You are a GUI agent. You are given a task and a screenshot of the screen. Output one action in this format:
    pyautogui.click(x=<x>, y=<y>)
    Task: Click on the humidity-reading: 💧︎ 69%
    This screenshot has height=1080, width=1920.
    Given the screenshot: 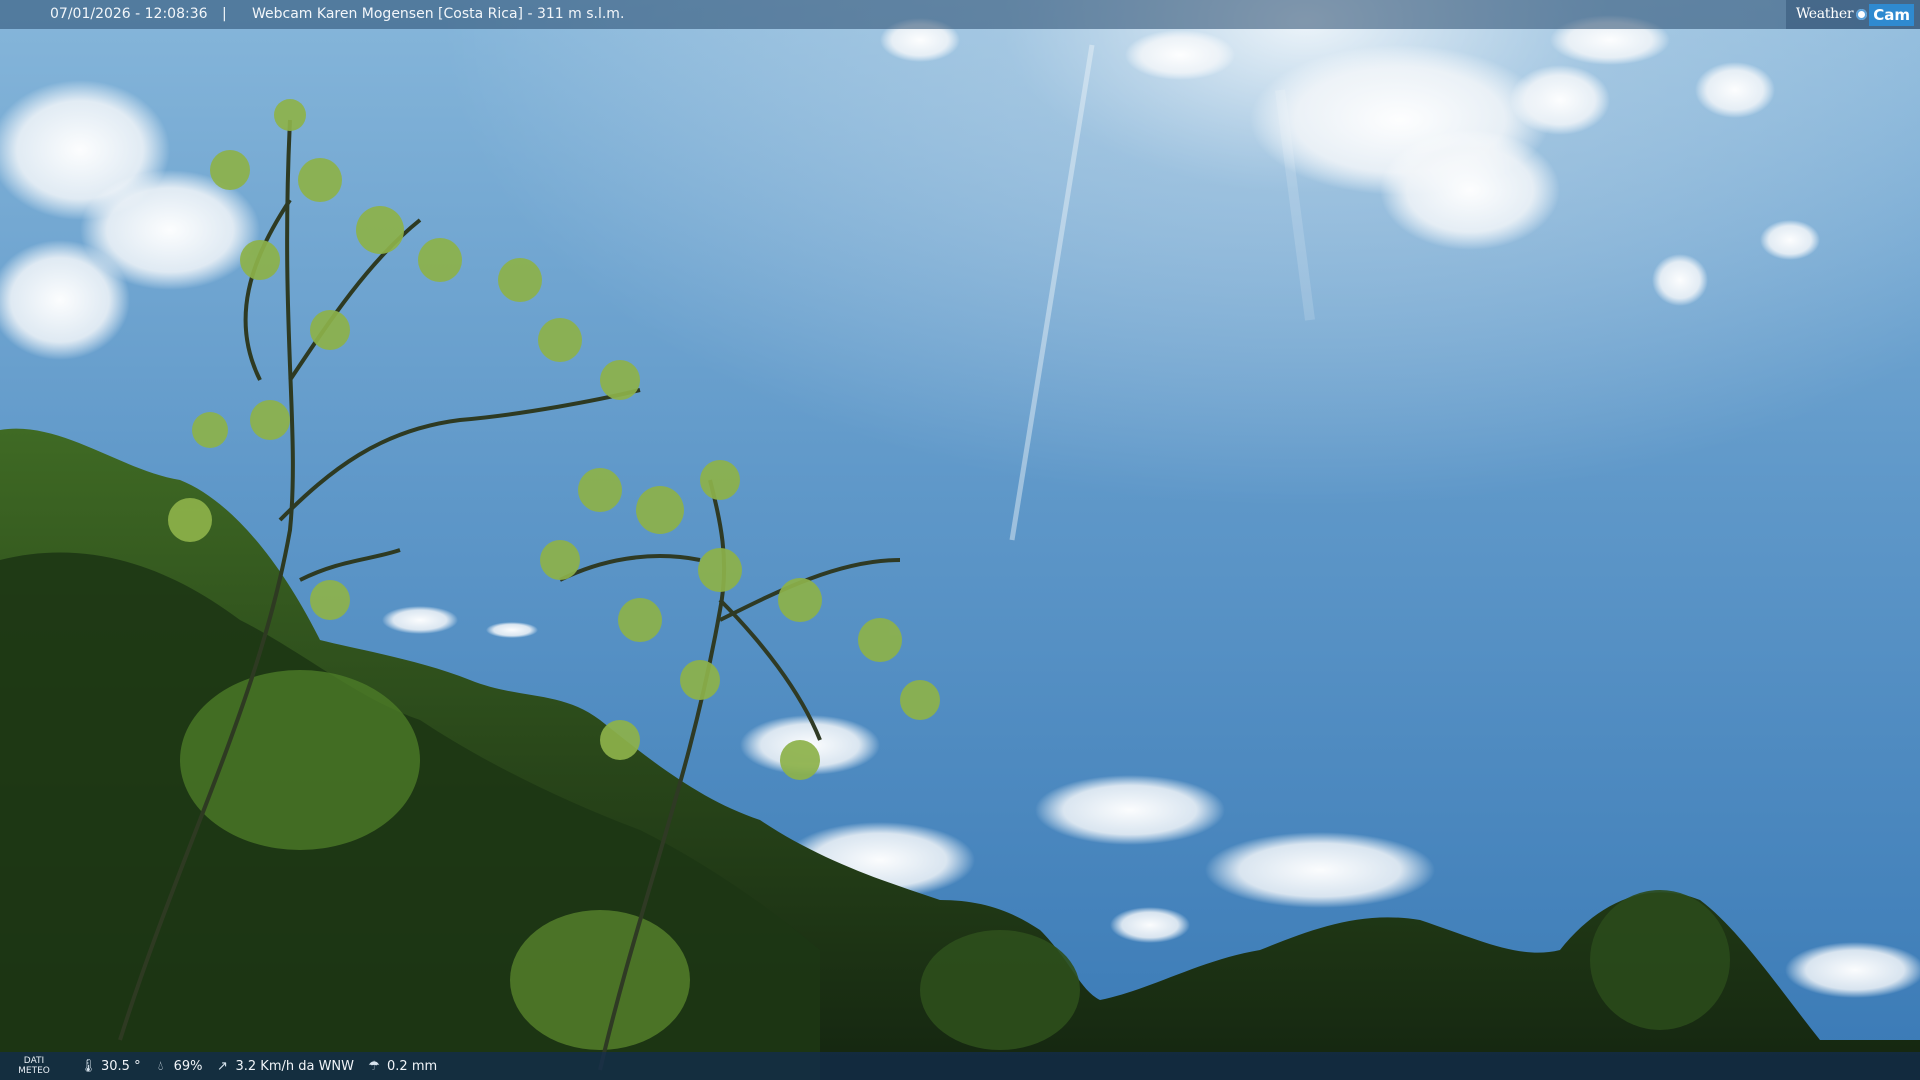 What is the action you would take?
    pyautogui.click(x=178, y=1066)
    